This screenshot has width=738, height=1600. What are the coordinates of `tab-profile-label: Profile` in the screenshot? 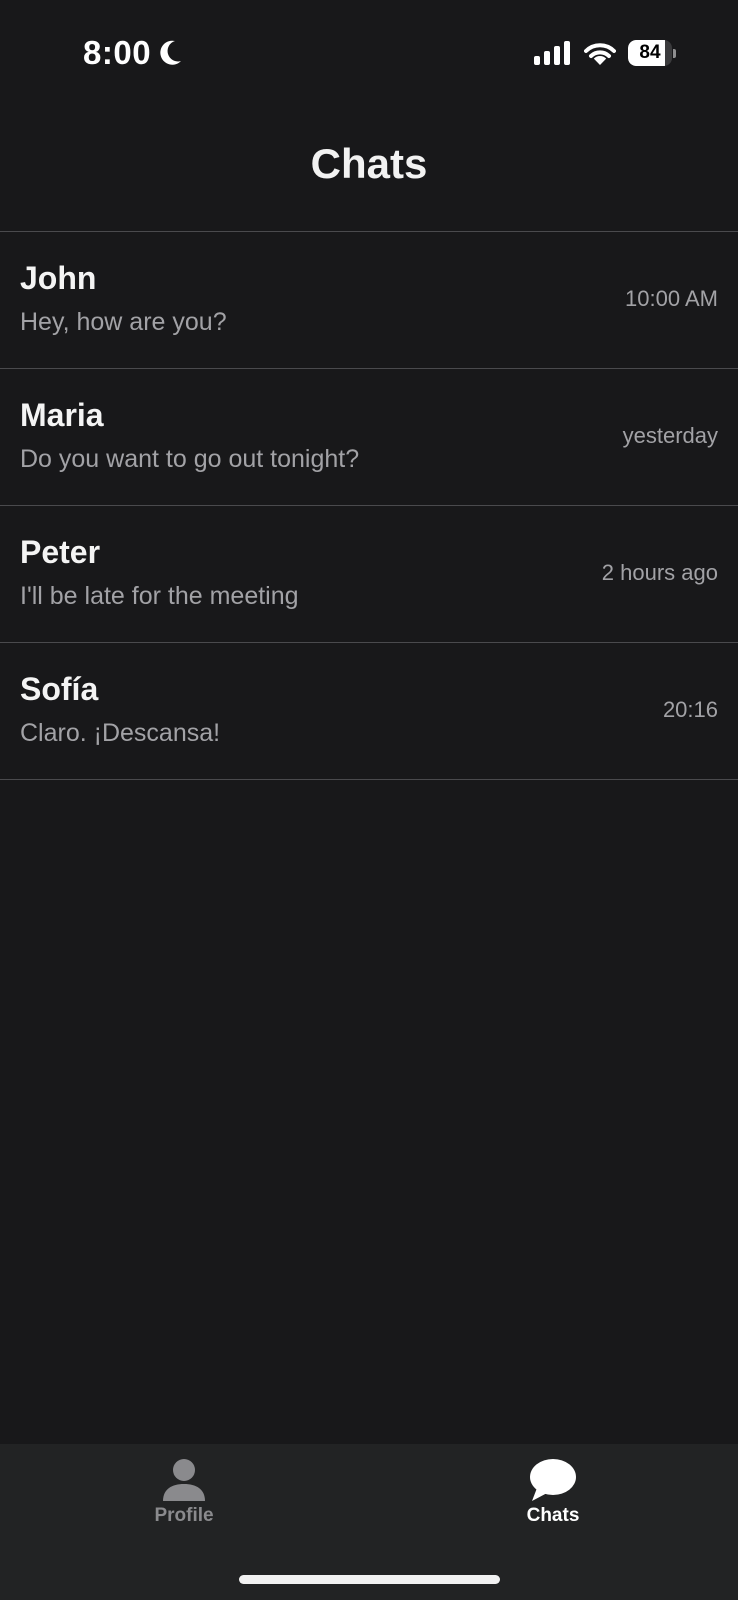 It's located at (184, 1515).